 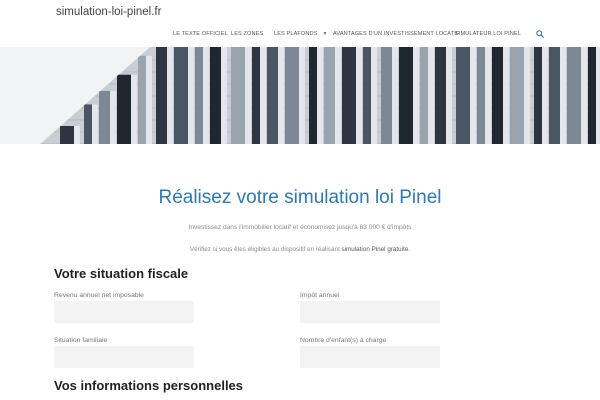 What do you see at coordinates (325, 34) in the screenshot?
I see `chevron-down-icon: ▼` at bounding box center [325, 34].